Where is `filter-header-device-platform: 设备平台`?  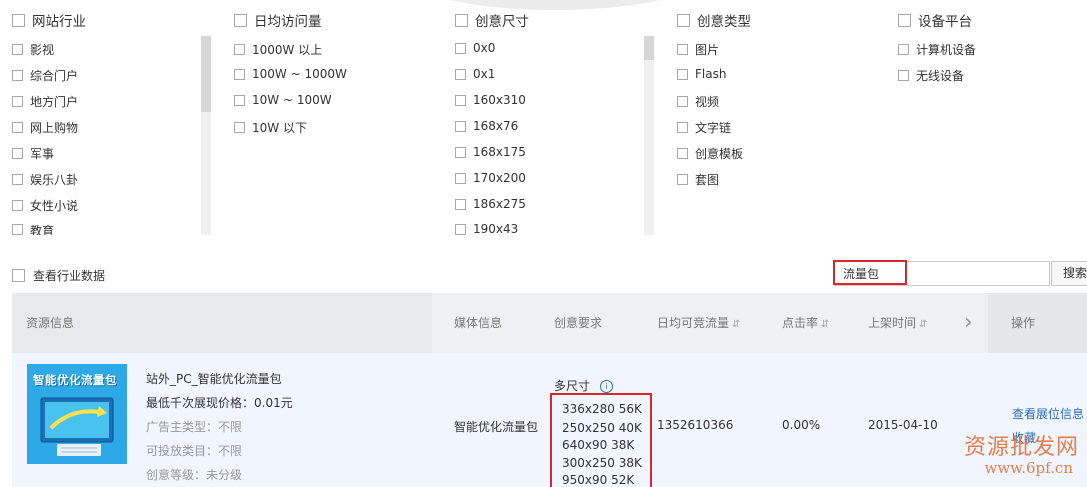
filter-header-device-platform: 设备平台 is located at coordinates (935, 20).